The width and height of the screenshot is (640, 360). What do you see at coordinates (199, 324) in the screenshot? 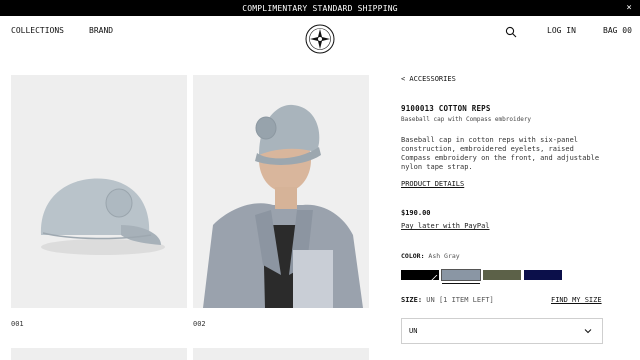
I see `image-label: 002` at bounding box center [199, 324].